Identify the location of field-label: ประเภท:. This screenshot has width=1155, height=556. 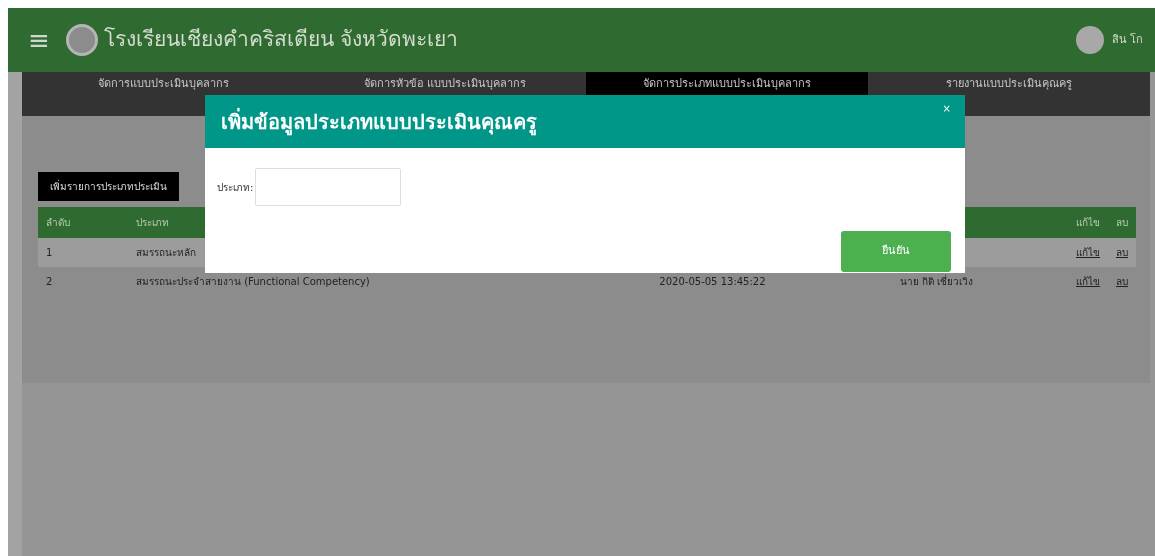
(235, 187).